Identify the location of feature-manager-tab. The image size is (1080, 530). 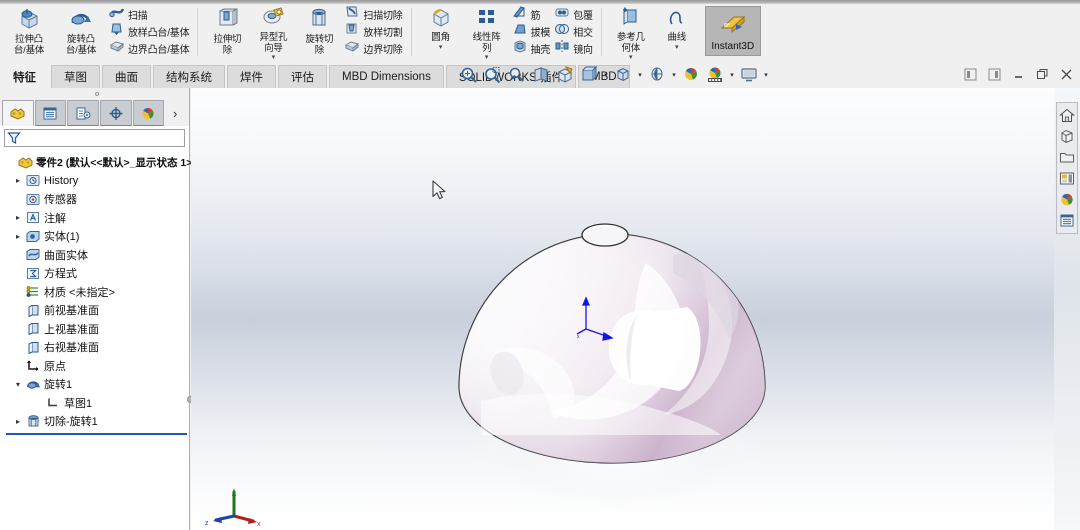
(18, 113).